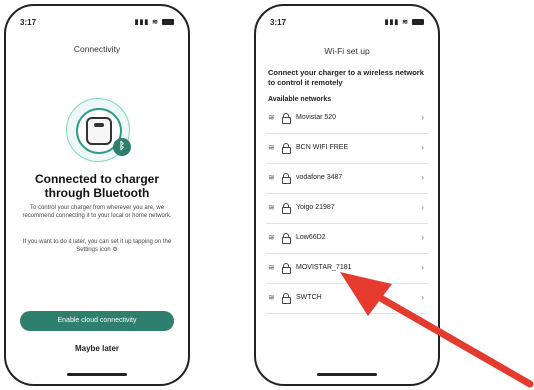 The width and height of the screenshot is (534, 390). What do you see at coordinates (97, 49) in the screenshot?
I see `page-title: Connectivity` at bounding box center [97, 49].